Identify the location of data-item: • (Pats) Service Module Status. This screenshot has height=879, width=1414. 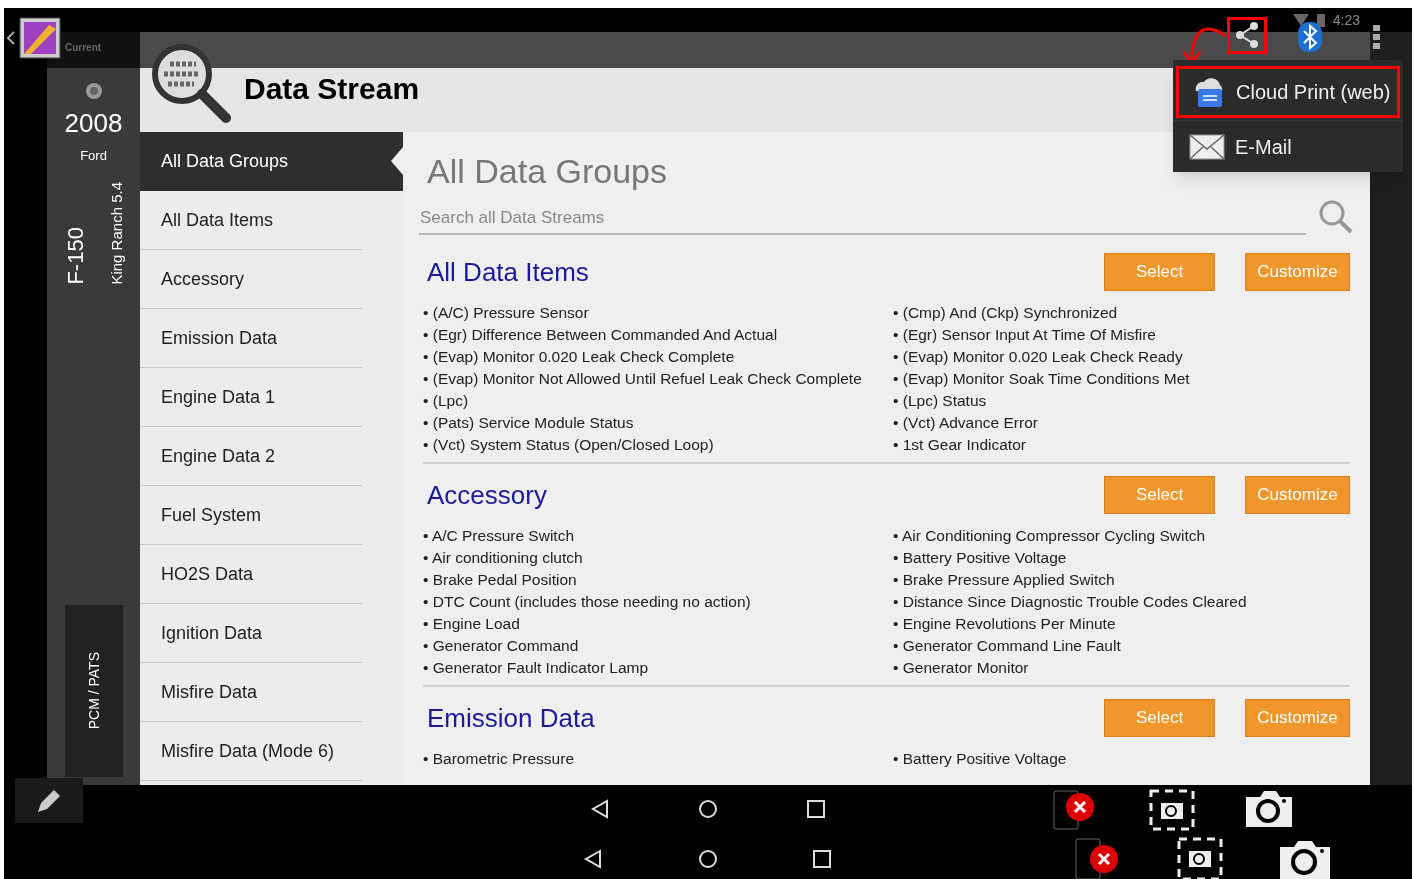
(529, 422).